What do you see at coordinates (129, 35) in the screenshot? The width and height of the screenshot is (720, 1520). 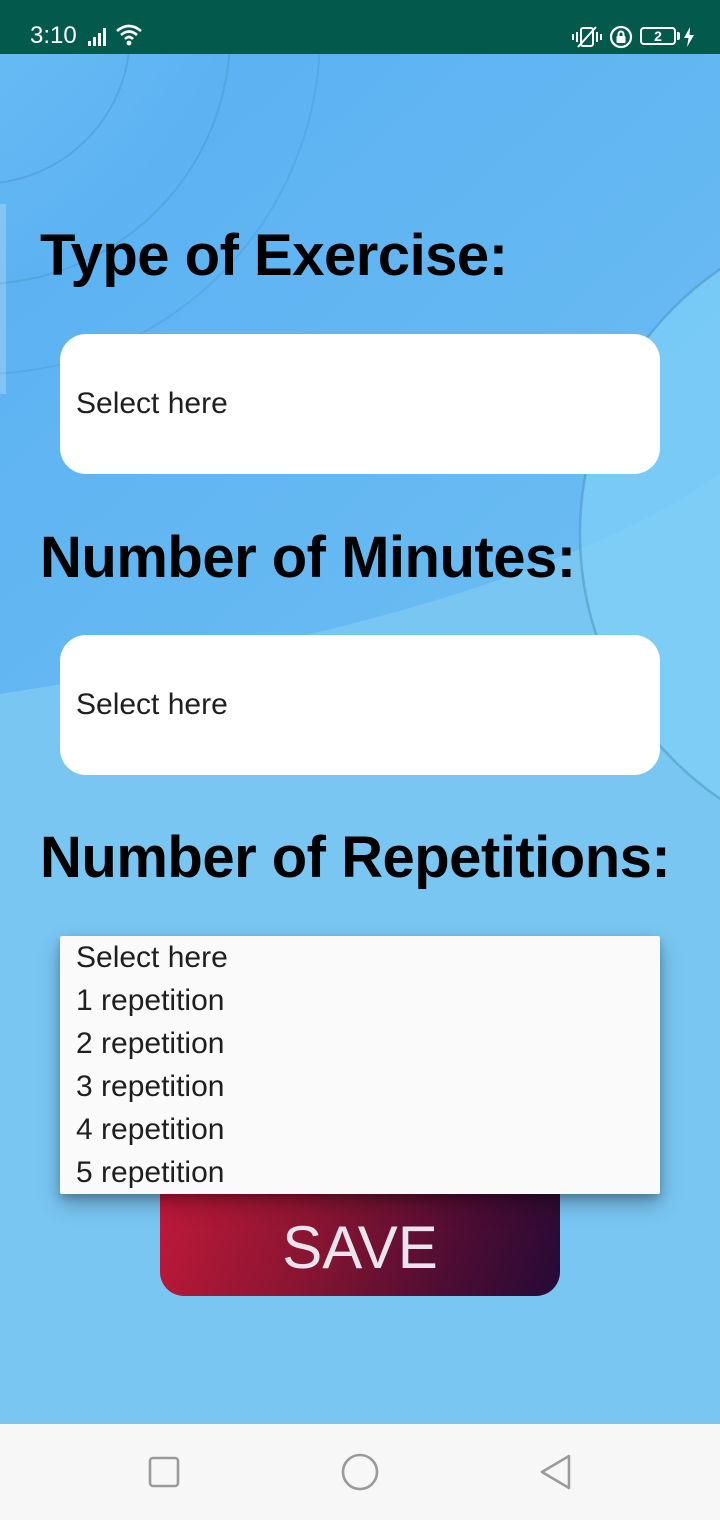 I see `wifi-icon` at bounding box center [129, 35].